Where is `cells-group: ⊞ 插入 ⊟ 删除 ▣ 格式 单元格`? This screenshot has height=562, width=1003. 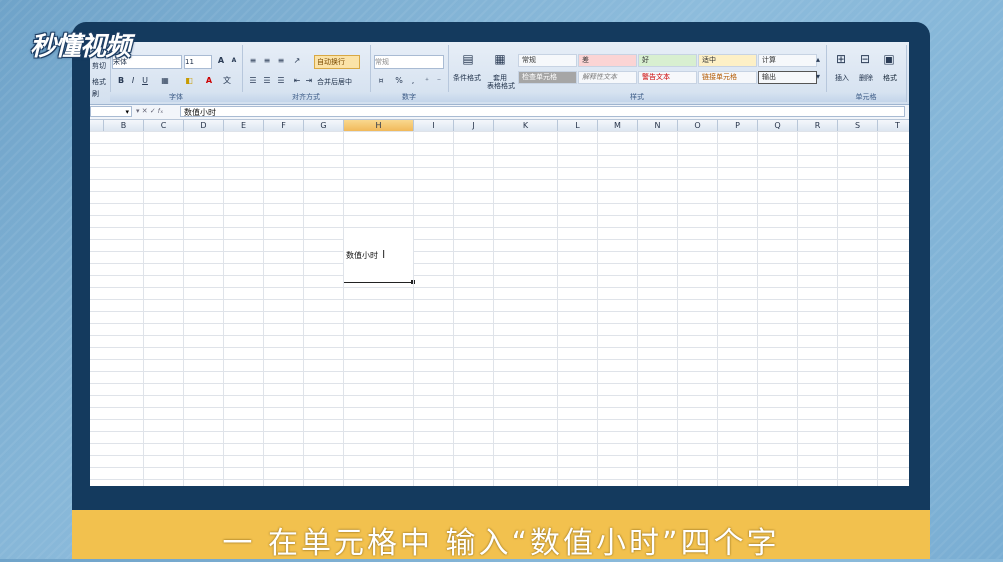 cells-group: ⊞ 插入 ⊟ 删除 ▣ 格式 单元格 is located at coordinates (866, 73).